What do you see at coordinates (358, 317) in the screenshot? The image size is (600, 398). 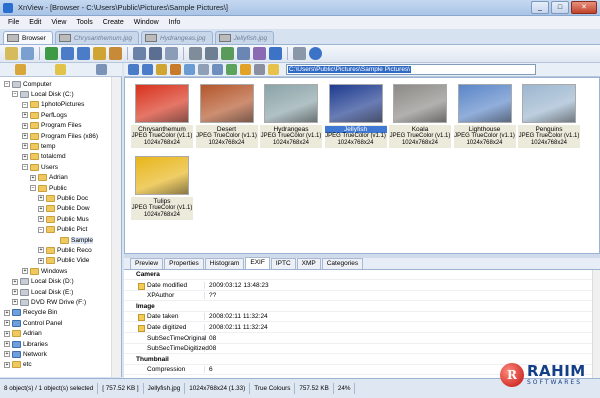 I see `exif-row: Date taken 2008:02:11 11:32:24` at bounding box center [358, 317].